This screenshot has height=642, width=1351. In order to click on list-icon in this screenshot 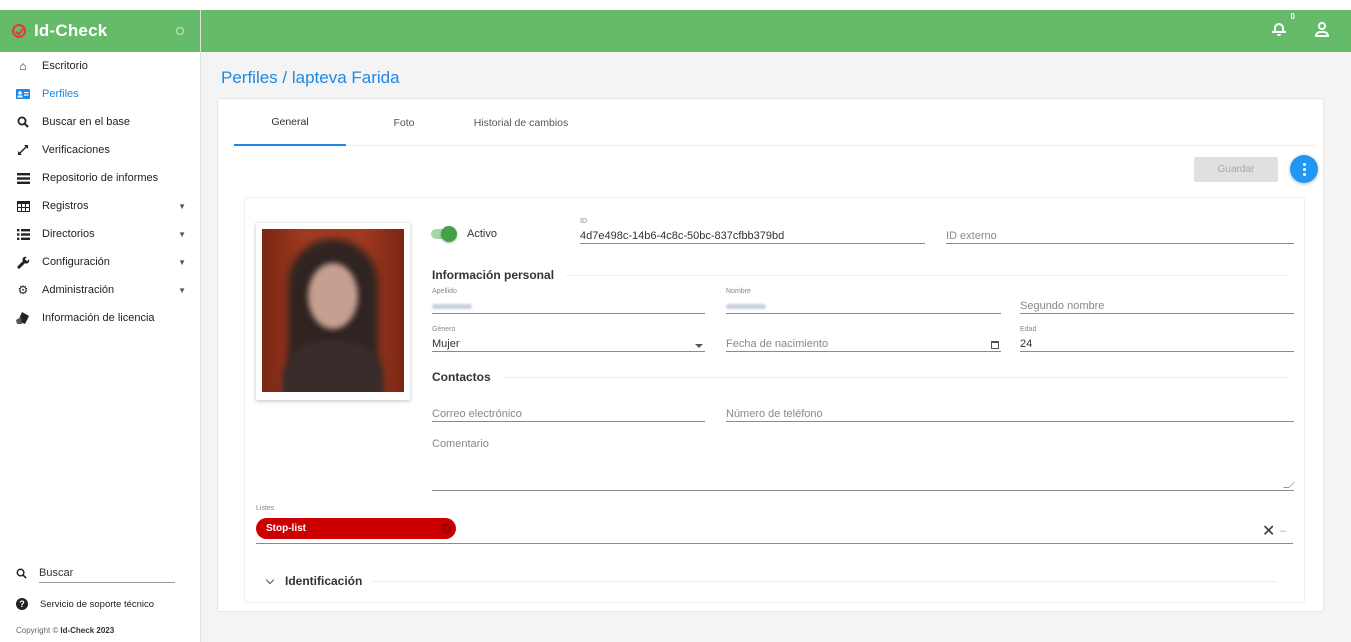, I will do `click(23, 178)`.